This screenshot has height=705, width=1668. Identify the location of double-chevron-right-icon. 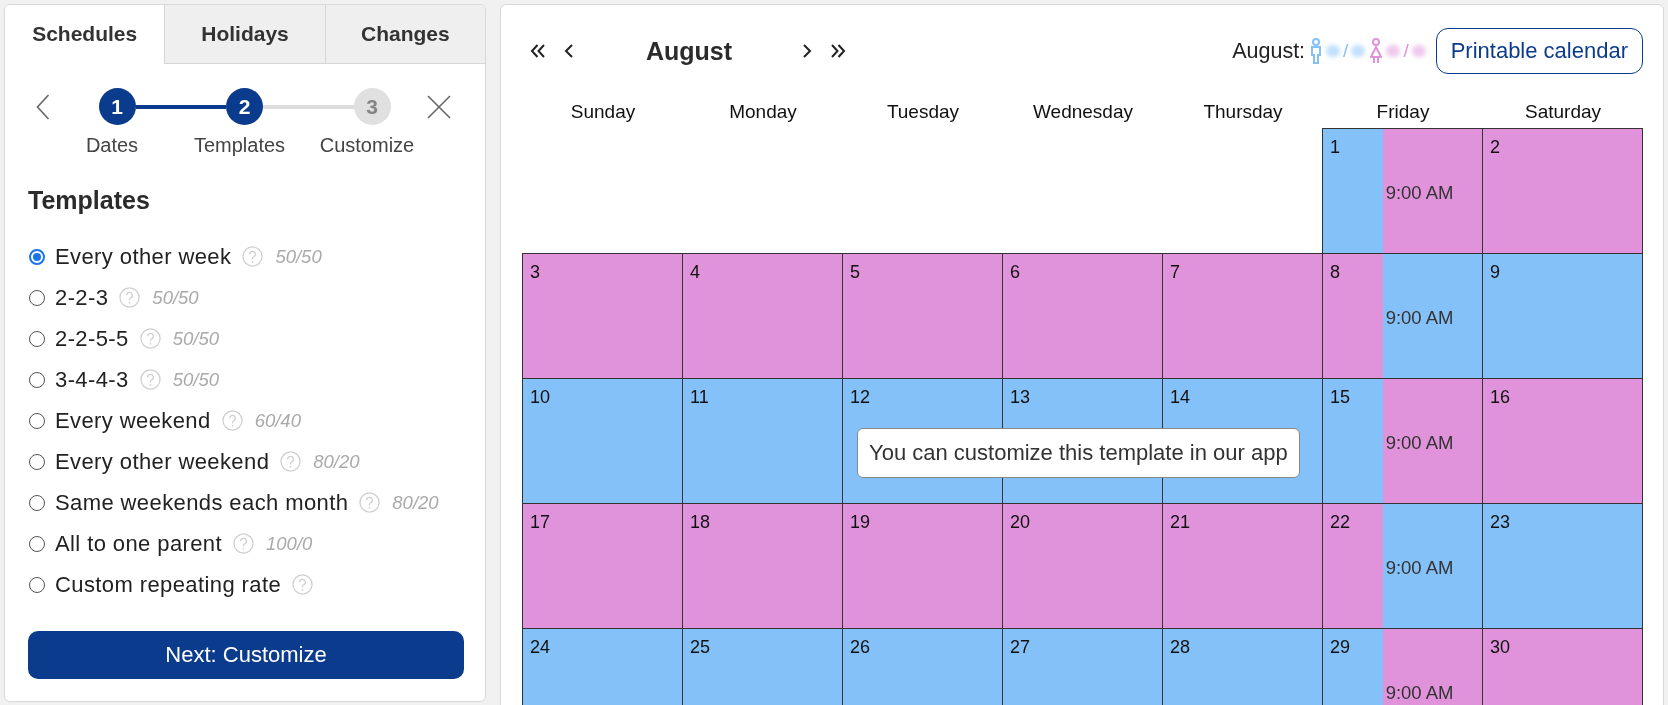
(838, 51).